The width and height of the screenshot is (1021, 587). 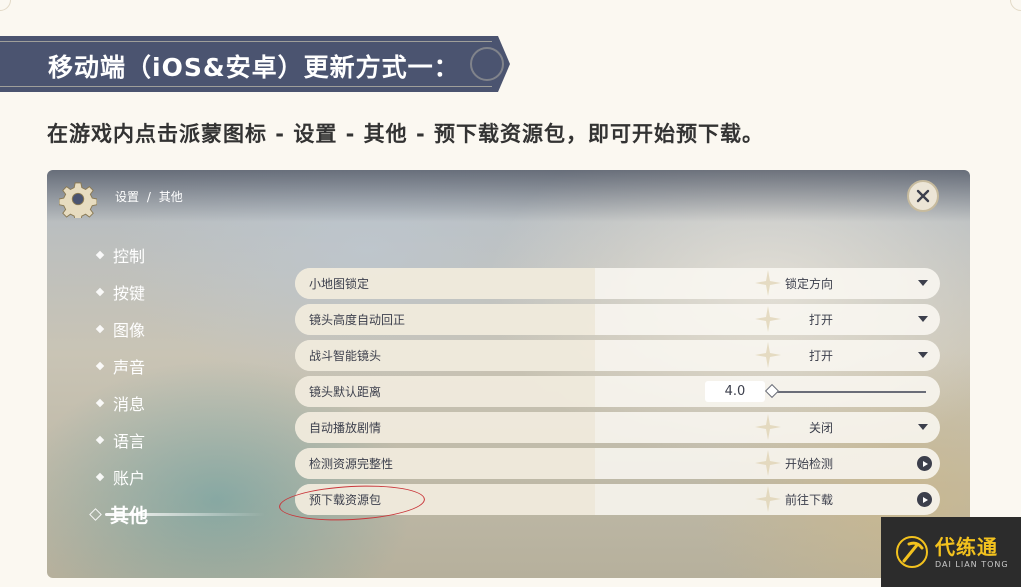 What do you see at coordinates (617, 283) in the screenshot?
I see `setting-row-minimap-lock: 小地图锁定 锁定方向` at bounding box center [617, 283].